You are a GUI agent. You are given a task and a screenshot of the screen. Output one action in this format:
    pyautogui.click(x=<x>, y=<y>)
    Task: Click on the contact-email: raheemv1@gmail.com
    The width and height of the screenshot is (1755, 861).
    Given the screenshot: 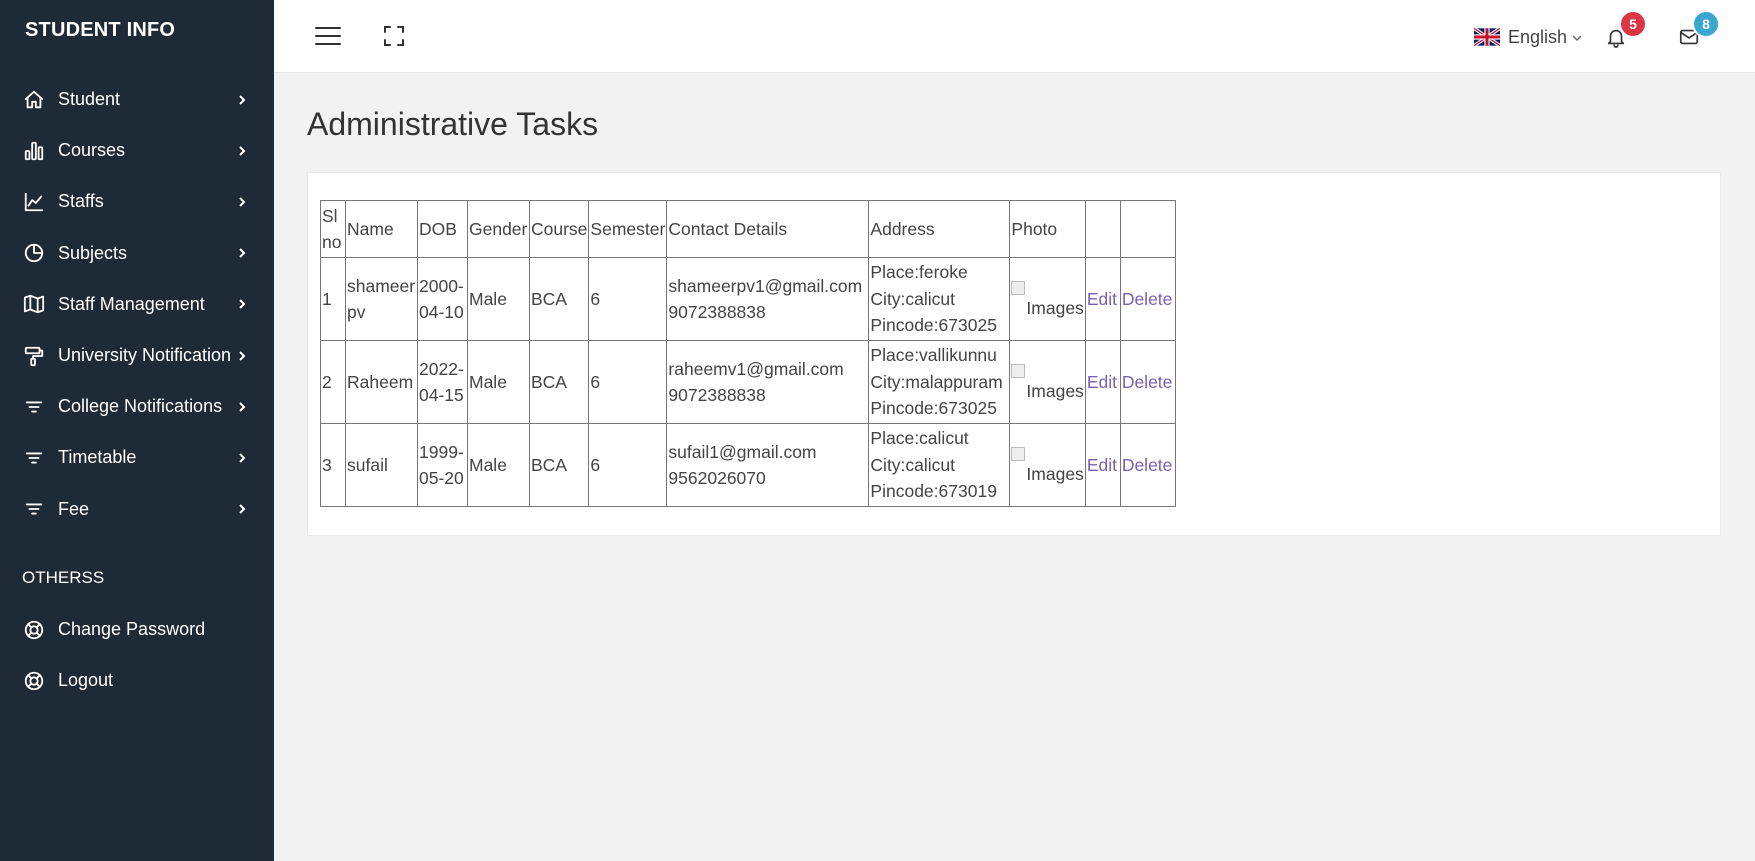 What is the action you would take?
    pyautogui.click(x=756, y=368)
    